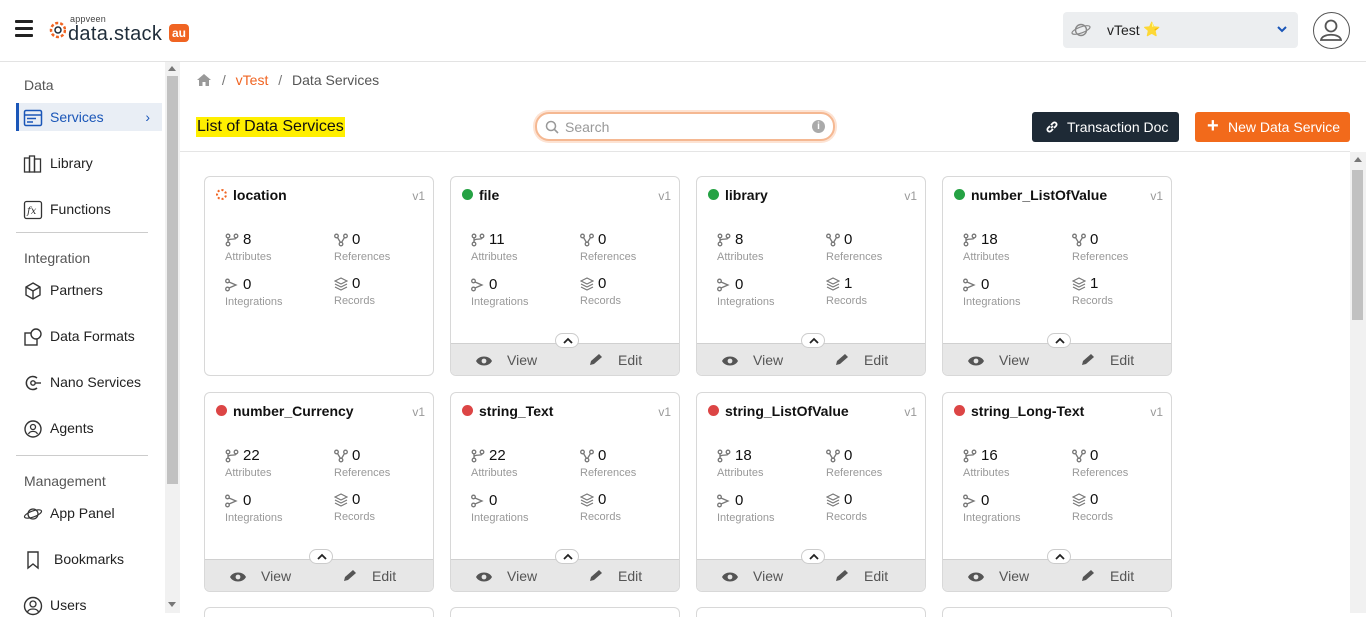 The width and height of the screenshot is (1366, 619). I want to click on new-data-service-label: New Data Service, so click(1284, 127).